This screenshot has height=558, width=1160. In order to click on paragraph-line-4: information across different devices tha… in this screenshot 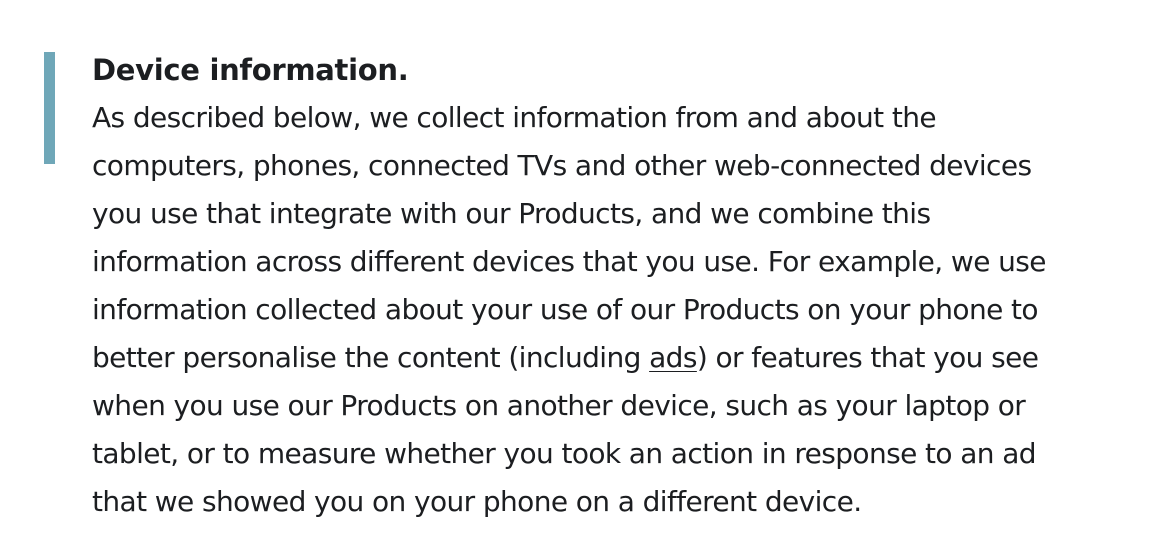, I will do `click(569, 261)`.